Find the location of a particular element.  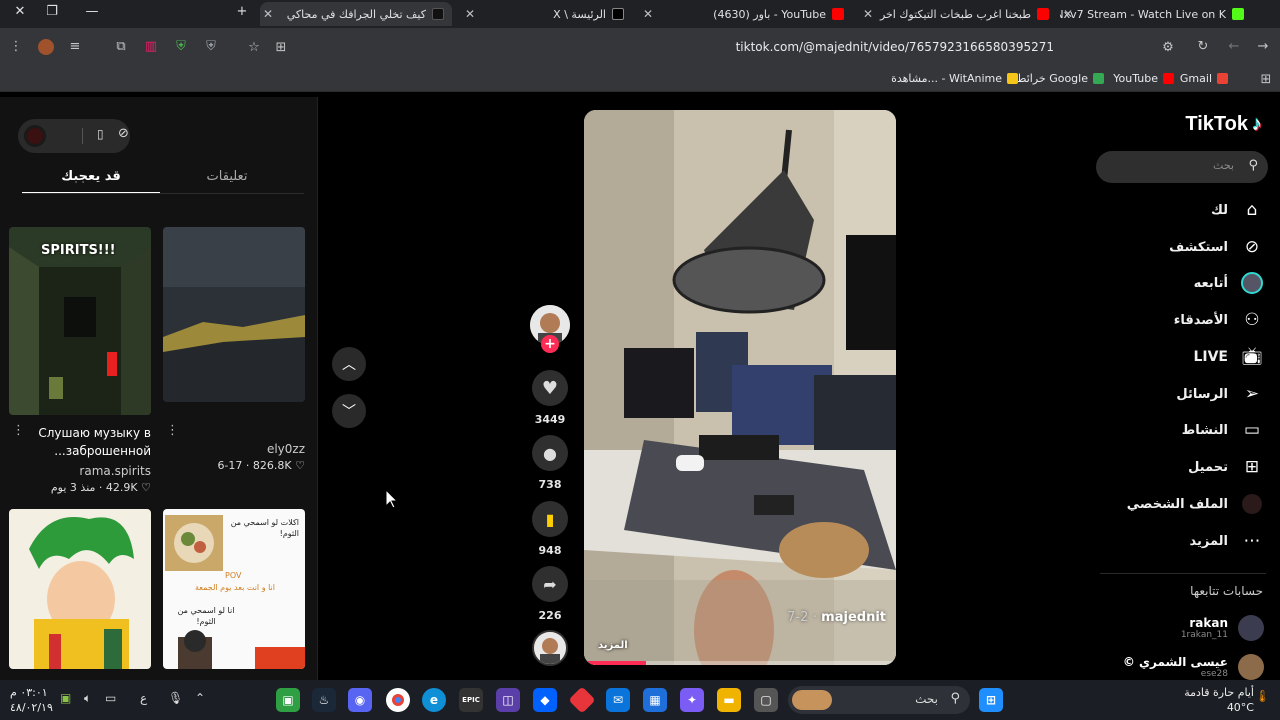

nav-more: ⋯ المزيد is located at coordinates (1226, 541).